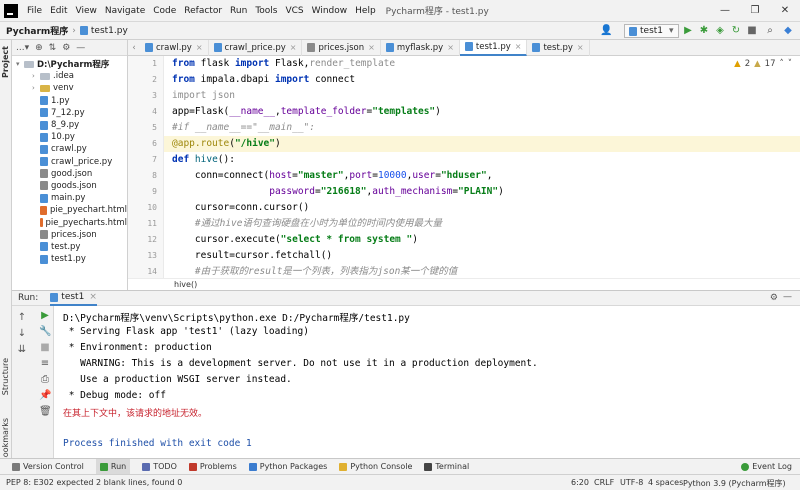 This screenshot has width=800, height=490. What do you see at coordinates (159, 466) in the screenshot?
I see `tool-window-todo: TODO` at bounding box center [159, 466].